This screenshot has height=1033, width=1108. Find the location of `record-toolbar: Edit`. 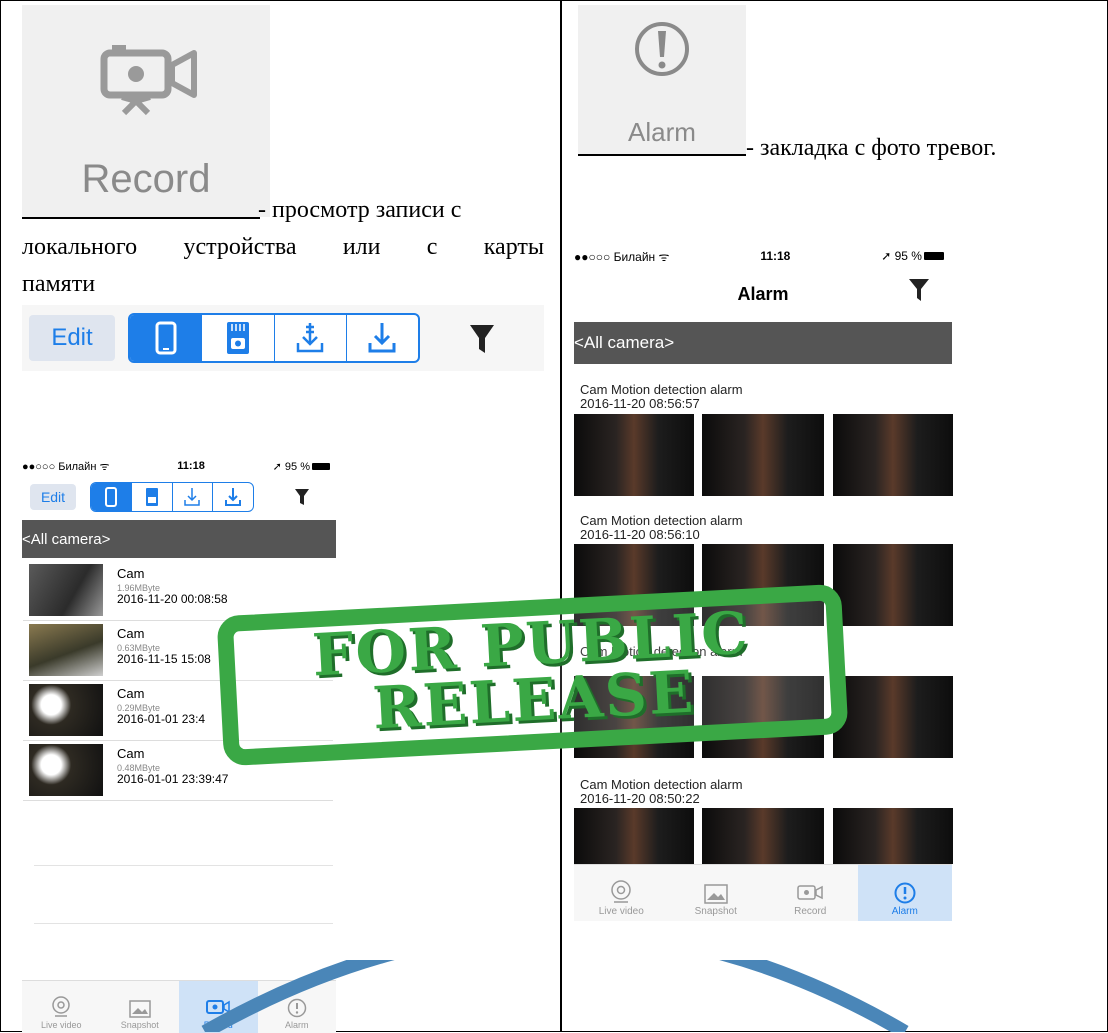

record-toolbar: Edit is located at coordinates (283, 338).